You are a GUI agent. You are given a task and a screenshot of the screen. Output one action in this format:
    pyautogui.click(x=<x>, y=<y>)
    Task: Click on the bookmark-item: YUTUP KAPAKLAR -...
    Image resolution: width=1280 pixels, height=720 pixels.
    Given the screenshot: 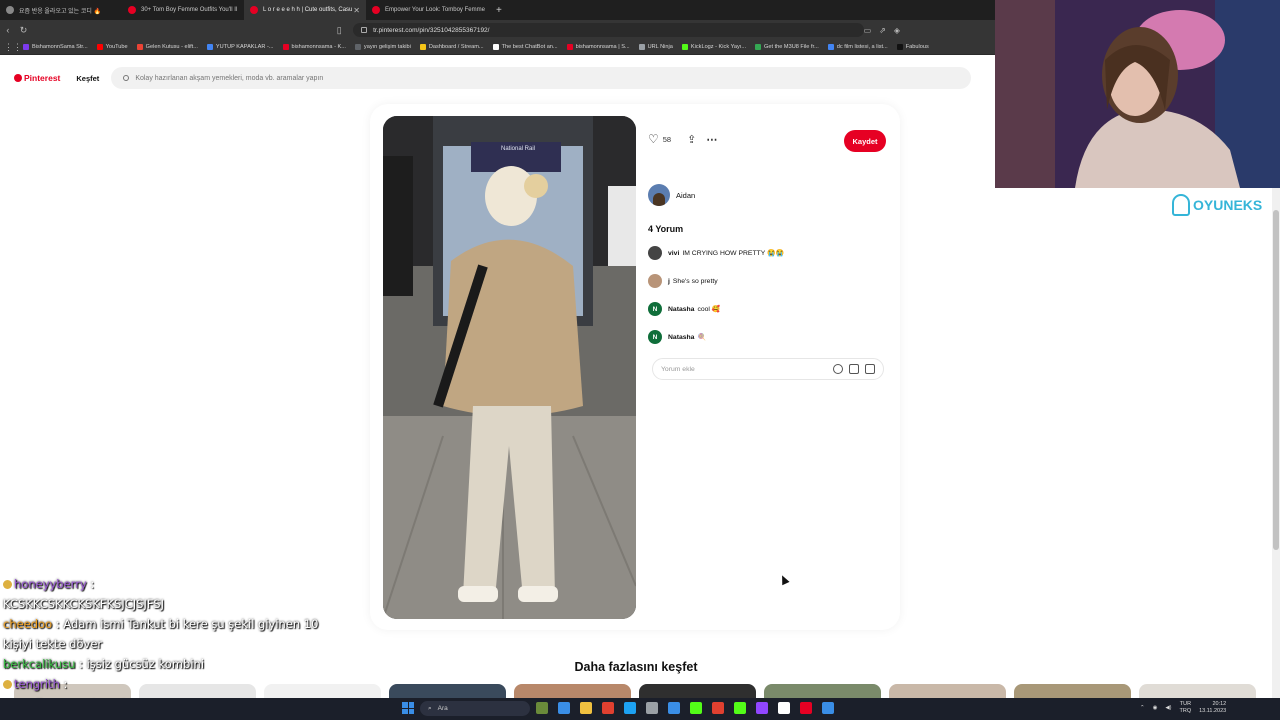 What is the action you would take?
    pyautogui.click(x=240, y=47)
    